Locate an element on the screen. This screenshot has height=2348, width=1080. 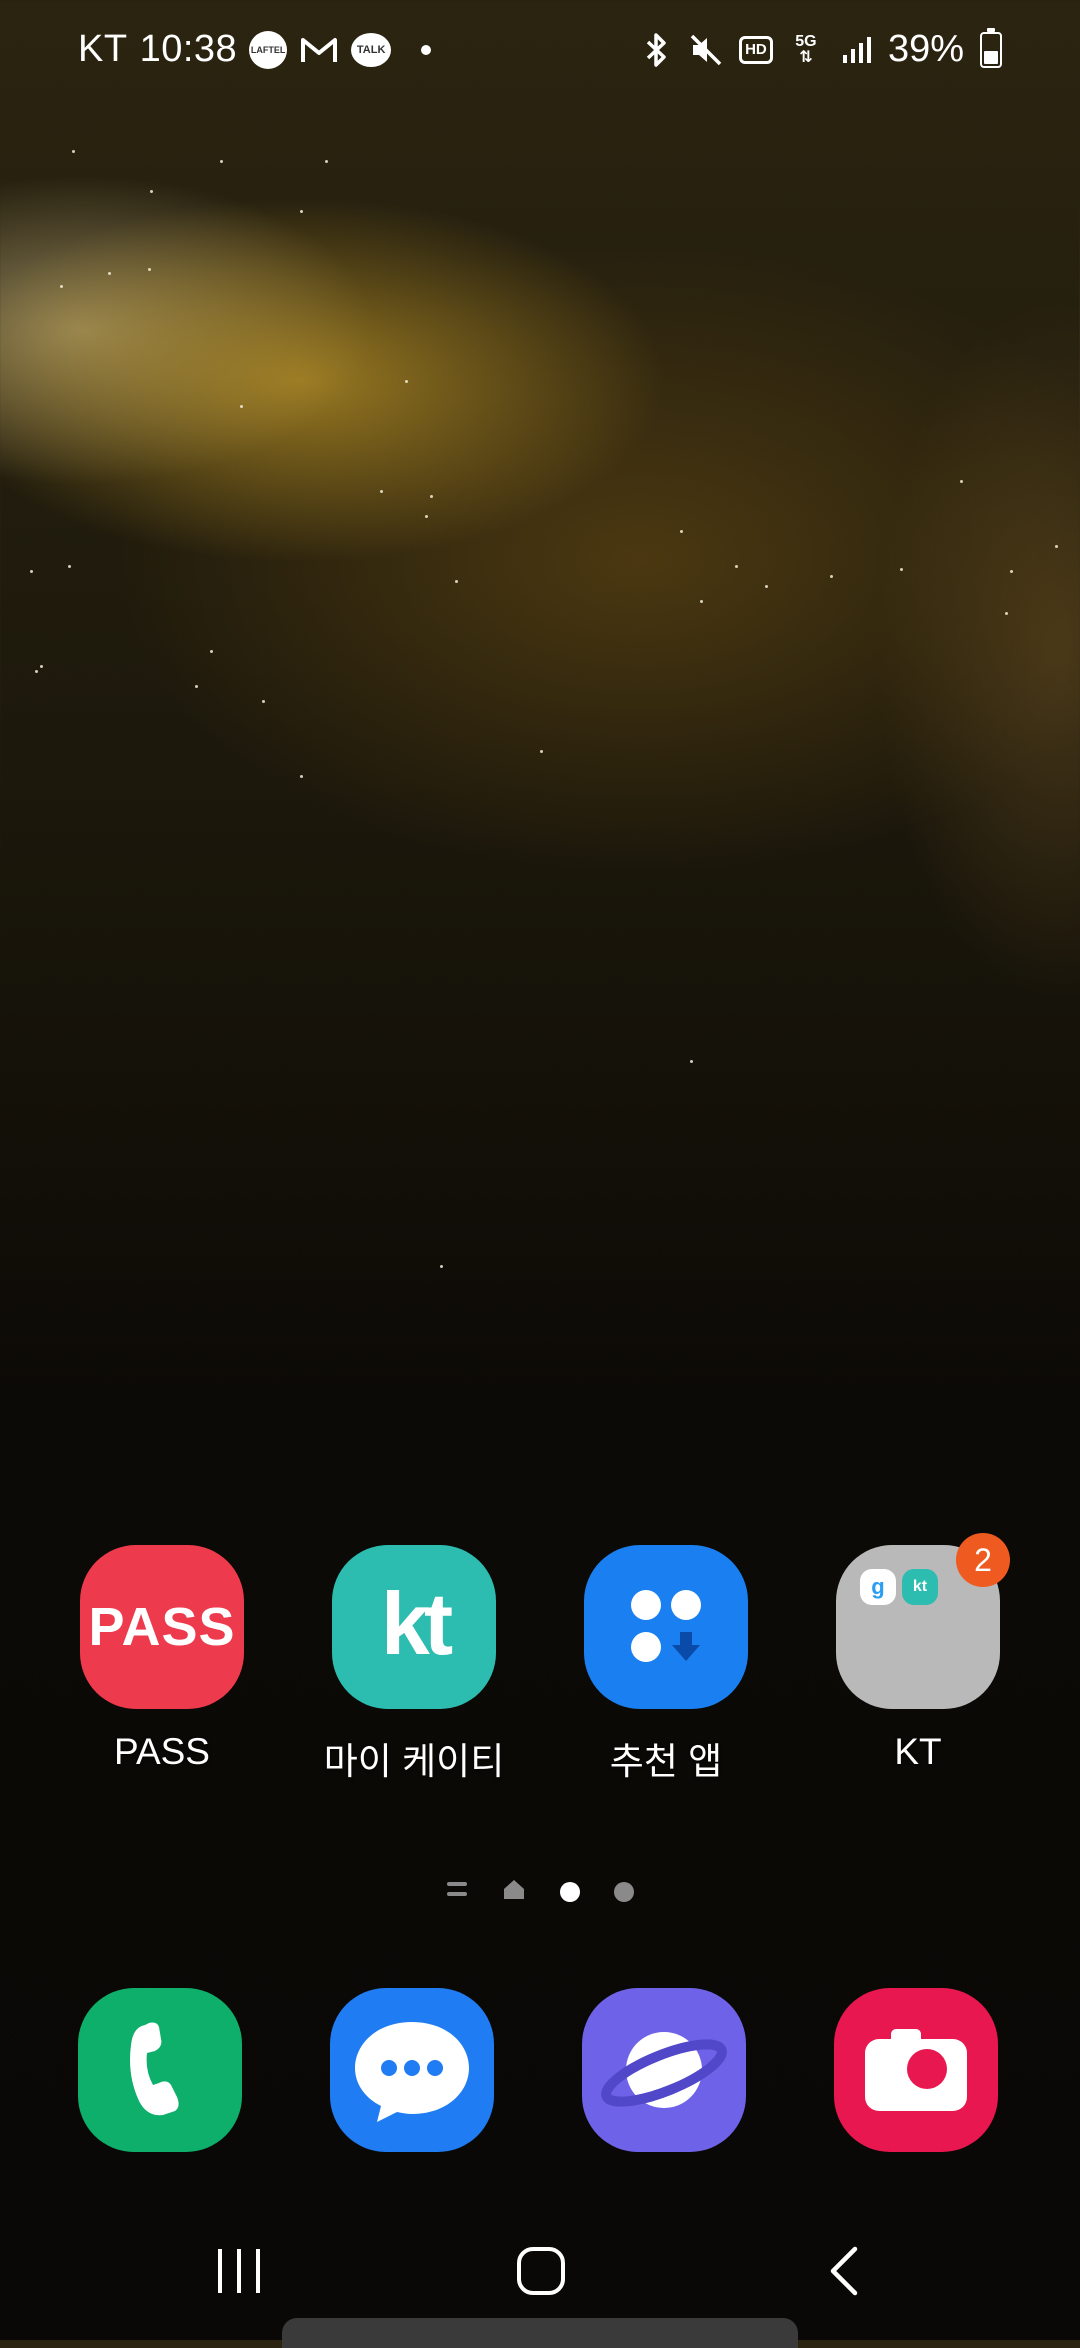
internet-app is located at coordinates (664, 2070).